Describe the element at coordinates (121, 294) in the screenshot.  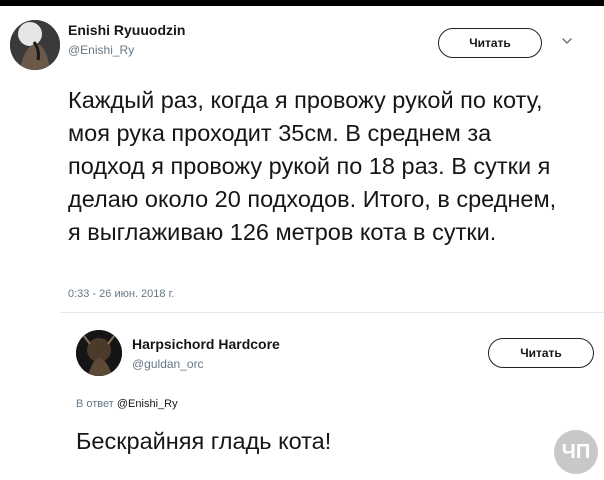
I see `tweet-timestamp: 0:33 - 26 июн. 2018 г.` at that location.